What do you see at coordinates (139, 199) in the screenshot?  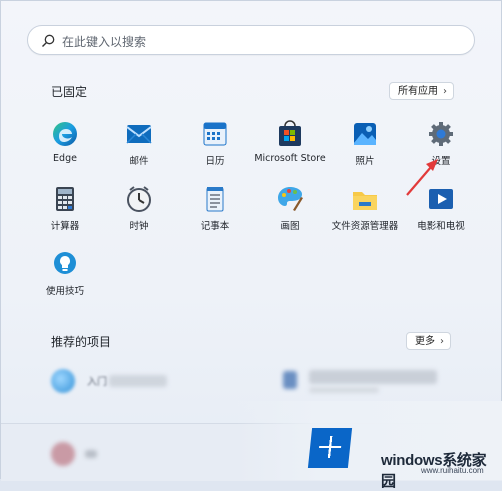 I see `clock-icon` at bounding box center [139, 199].